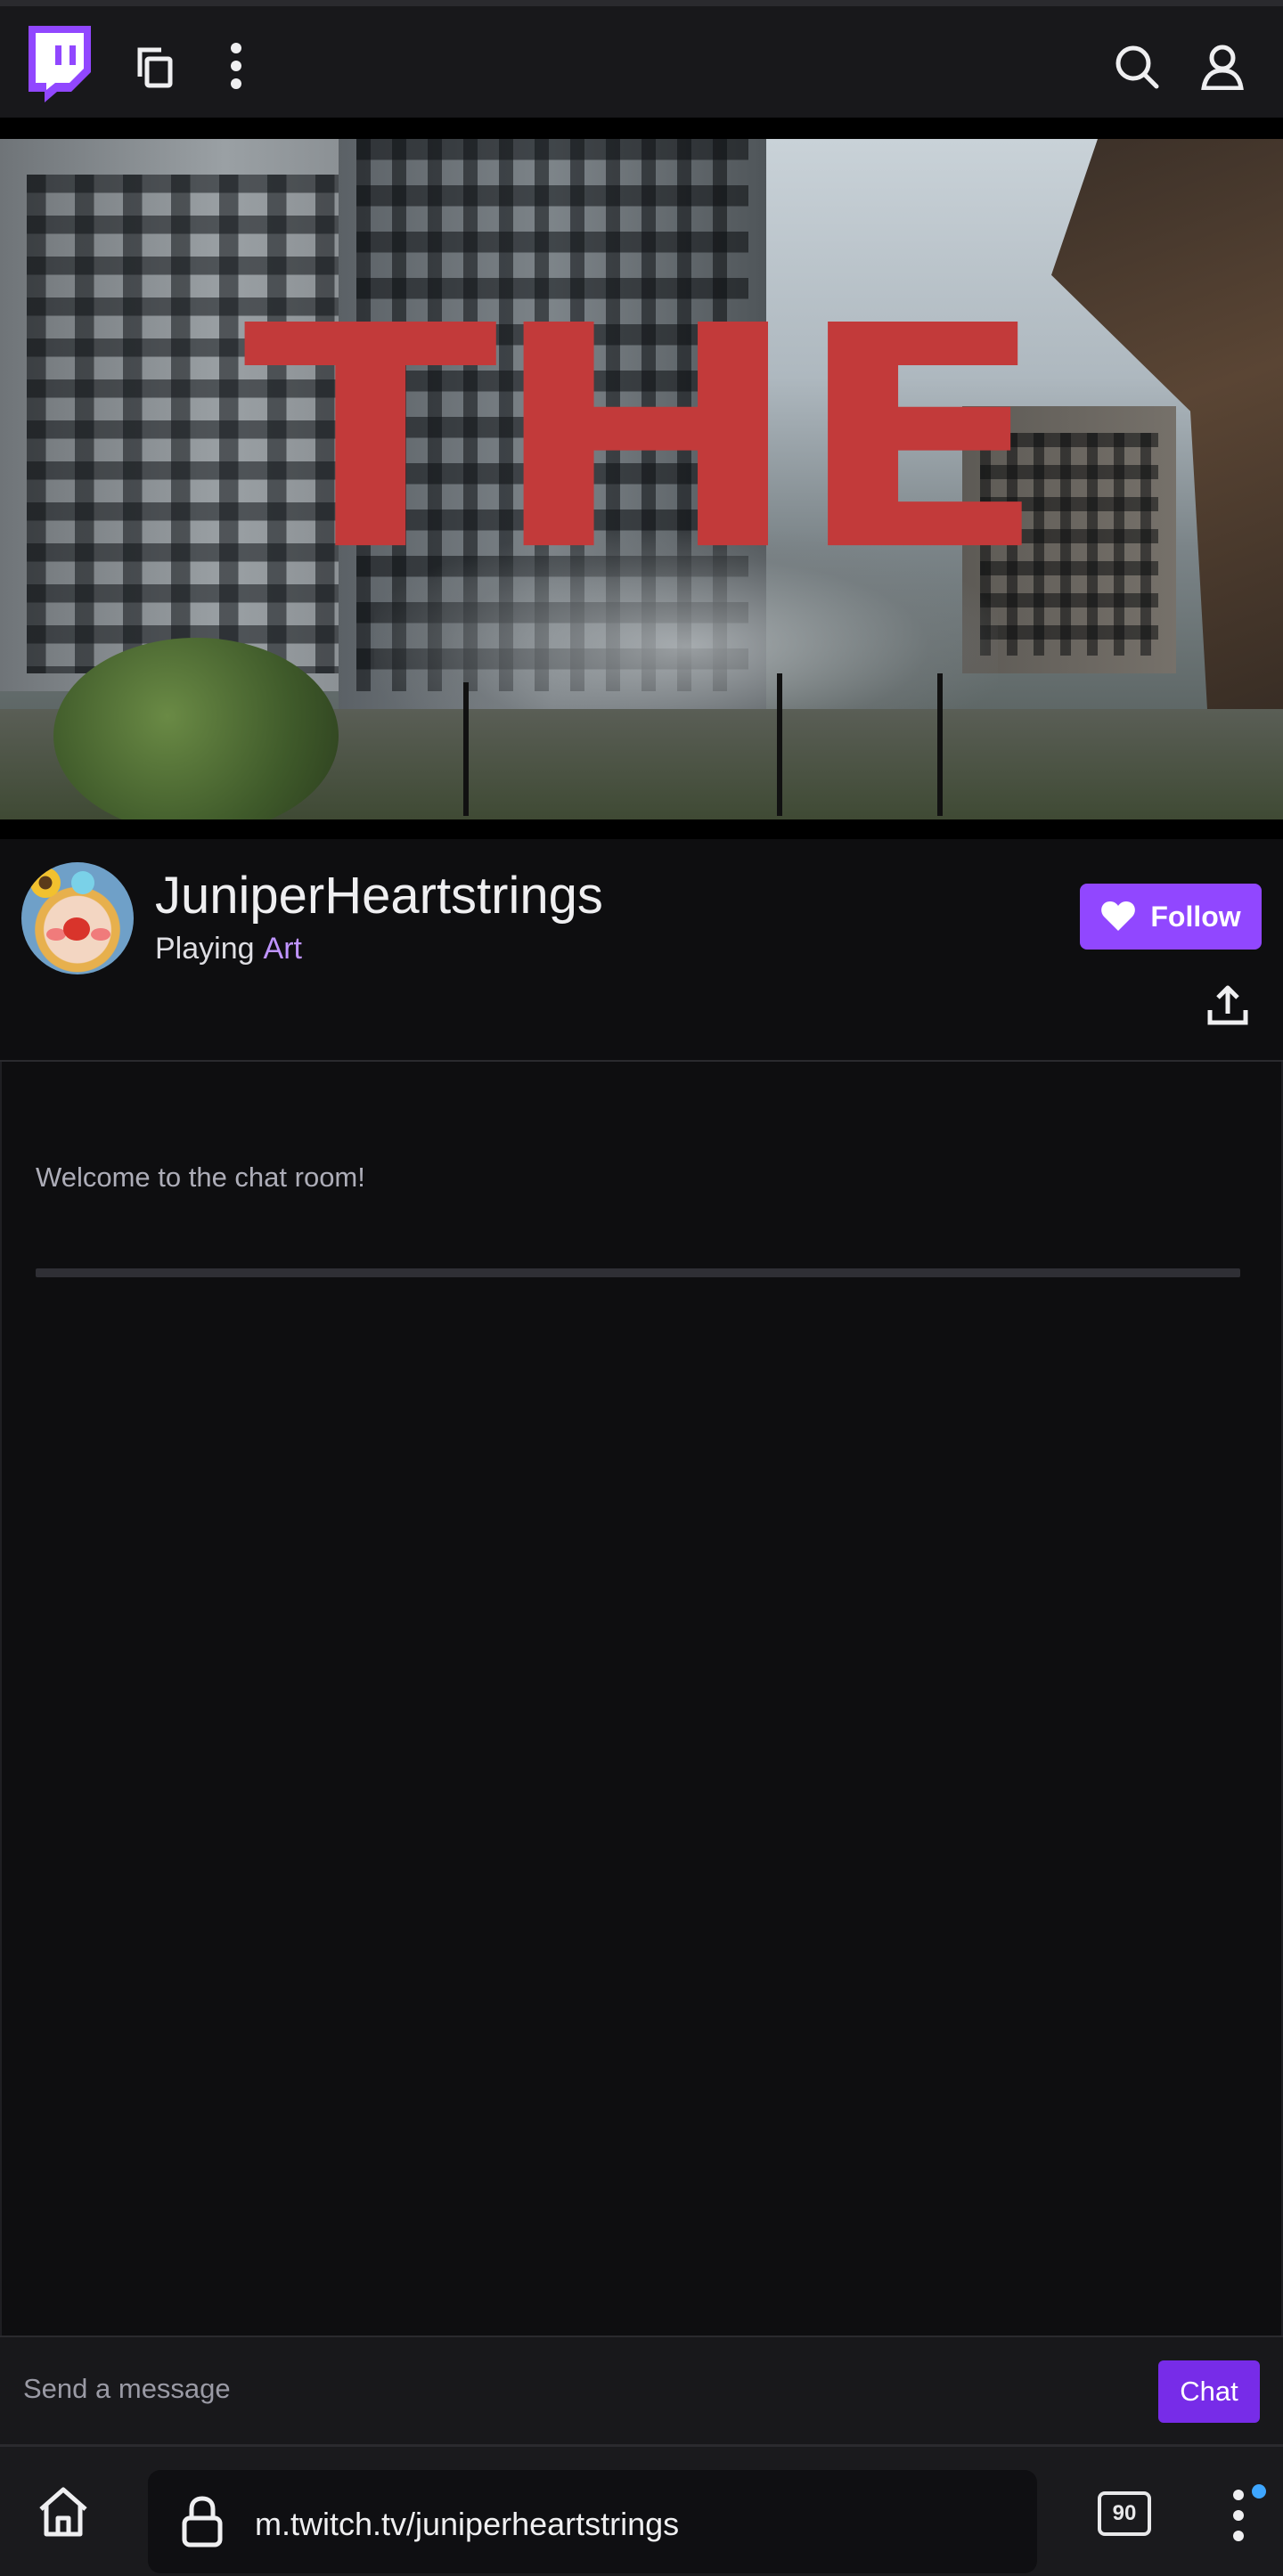  Describe the element at coordinates (57, 64) in the screenshot. I see `twitch-logo-icon` at that location.